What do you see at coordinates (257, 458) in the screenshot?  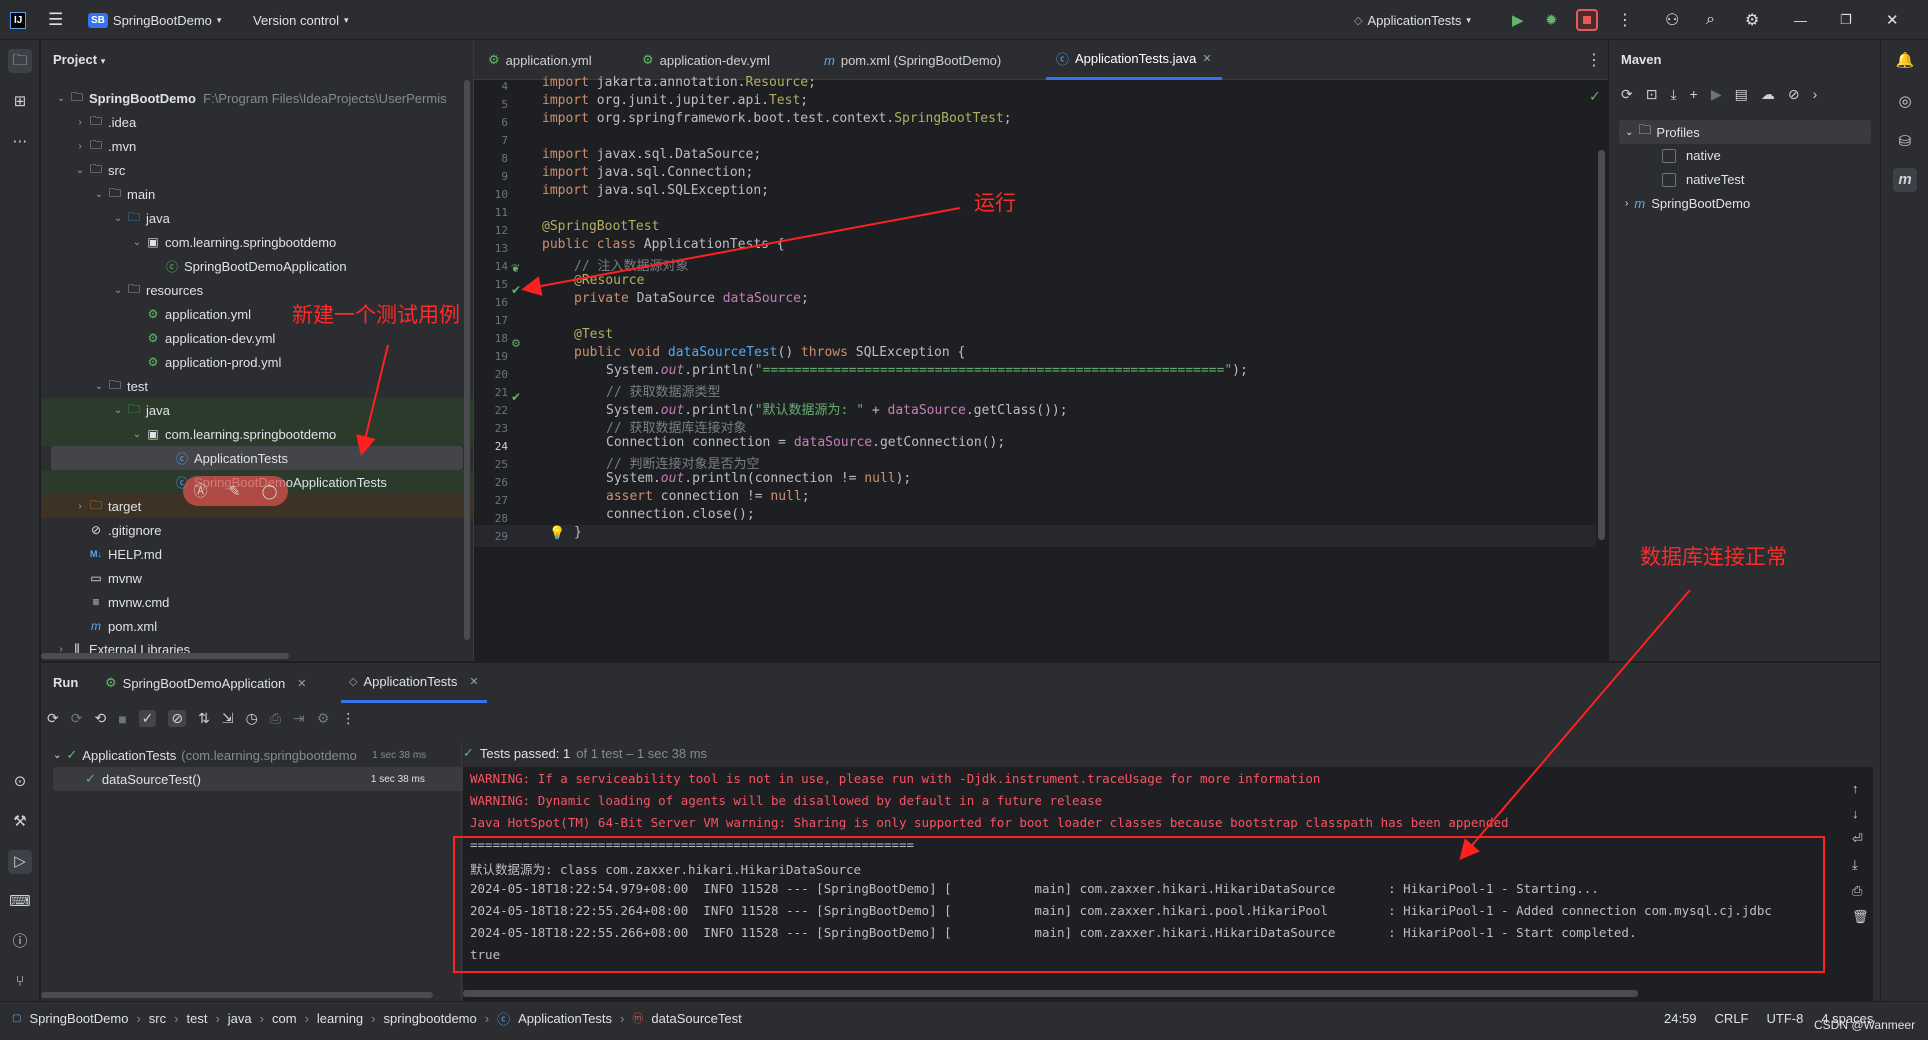 I see `tree-item-selected: ⓒ ApplicationTests` at bounding box center [257, 458].